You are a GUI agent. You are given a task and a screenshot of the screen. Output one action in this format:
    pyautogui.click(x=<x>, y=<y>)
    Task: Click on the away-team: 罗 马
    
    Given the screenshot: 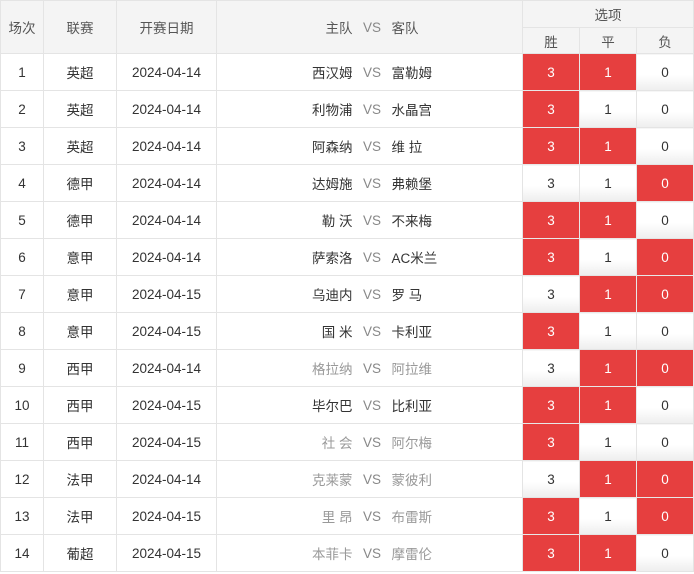 What is the action you would take?
    pyautogui.click(x=454, y=294)
    